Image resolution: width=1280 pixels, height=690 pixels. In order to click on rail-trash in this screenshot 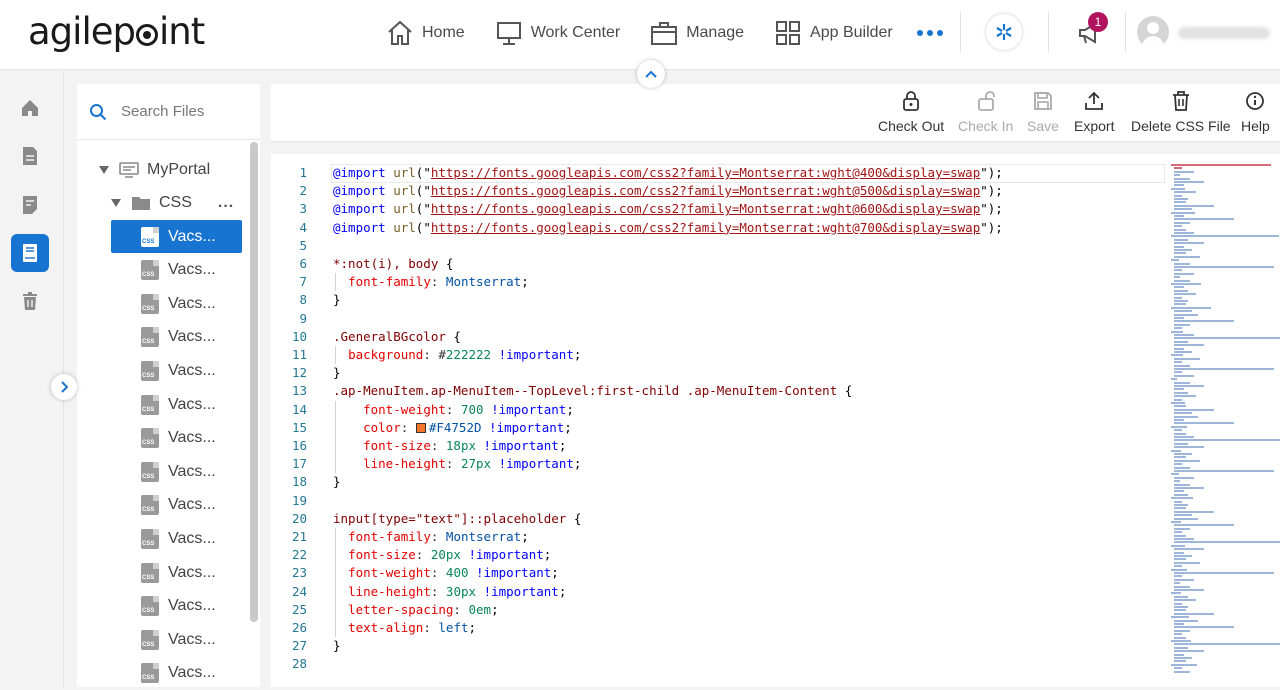, I will do `click(30, 301)`.